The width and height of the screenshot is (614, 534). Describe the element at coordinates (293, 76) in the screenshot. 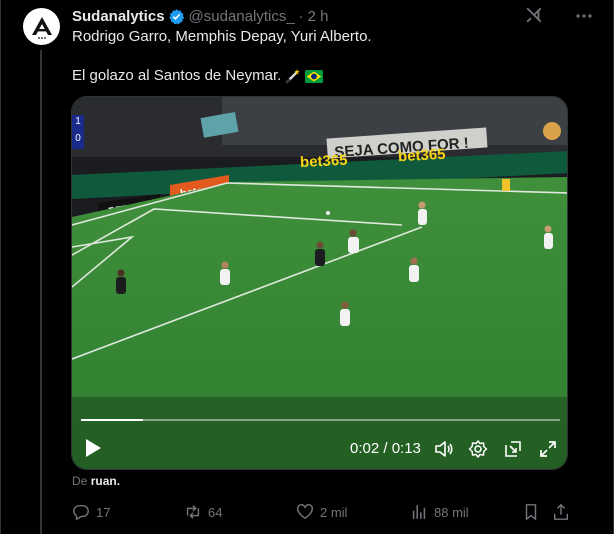

I see `magic-wand-emoji-icon` at that location.